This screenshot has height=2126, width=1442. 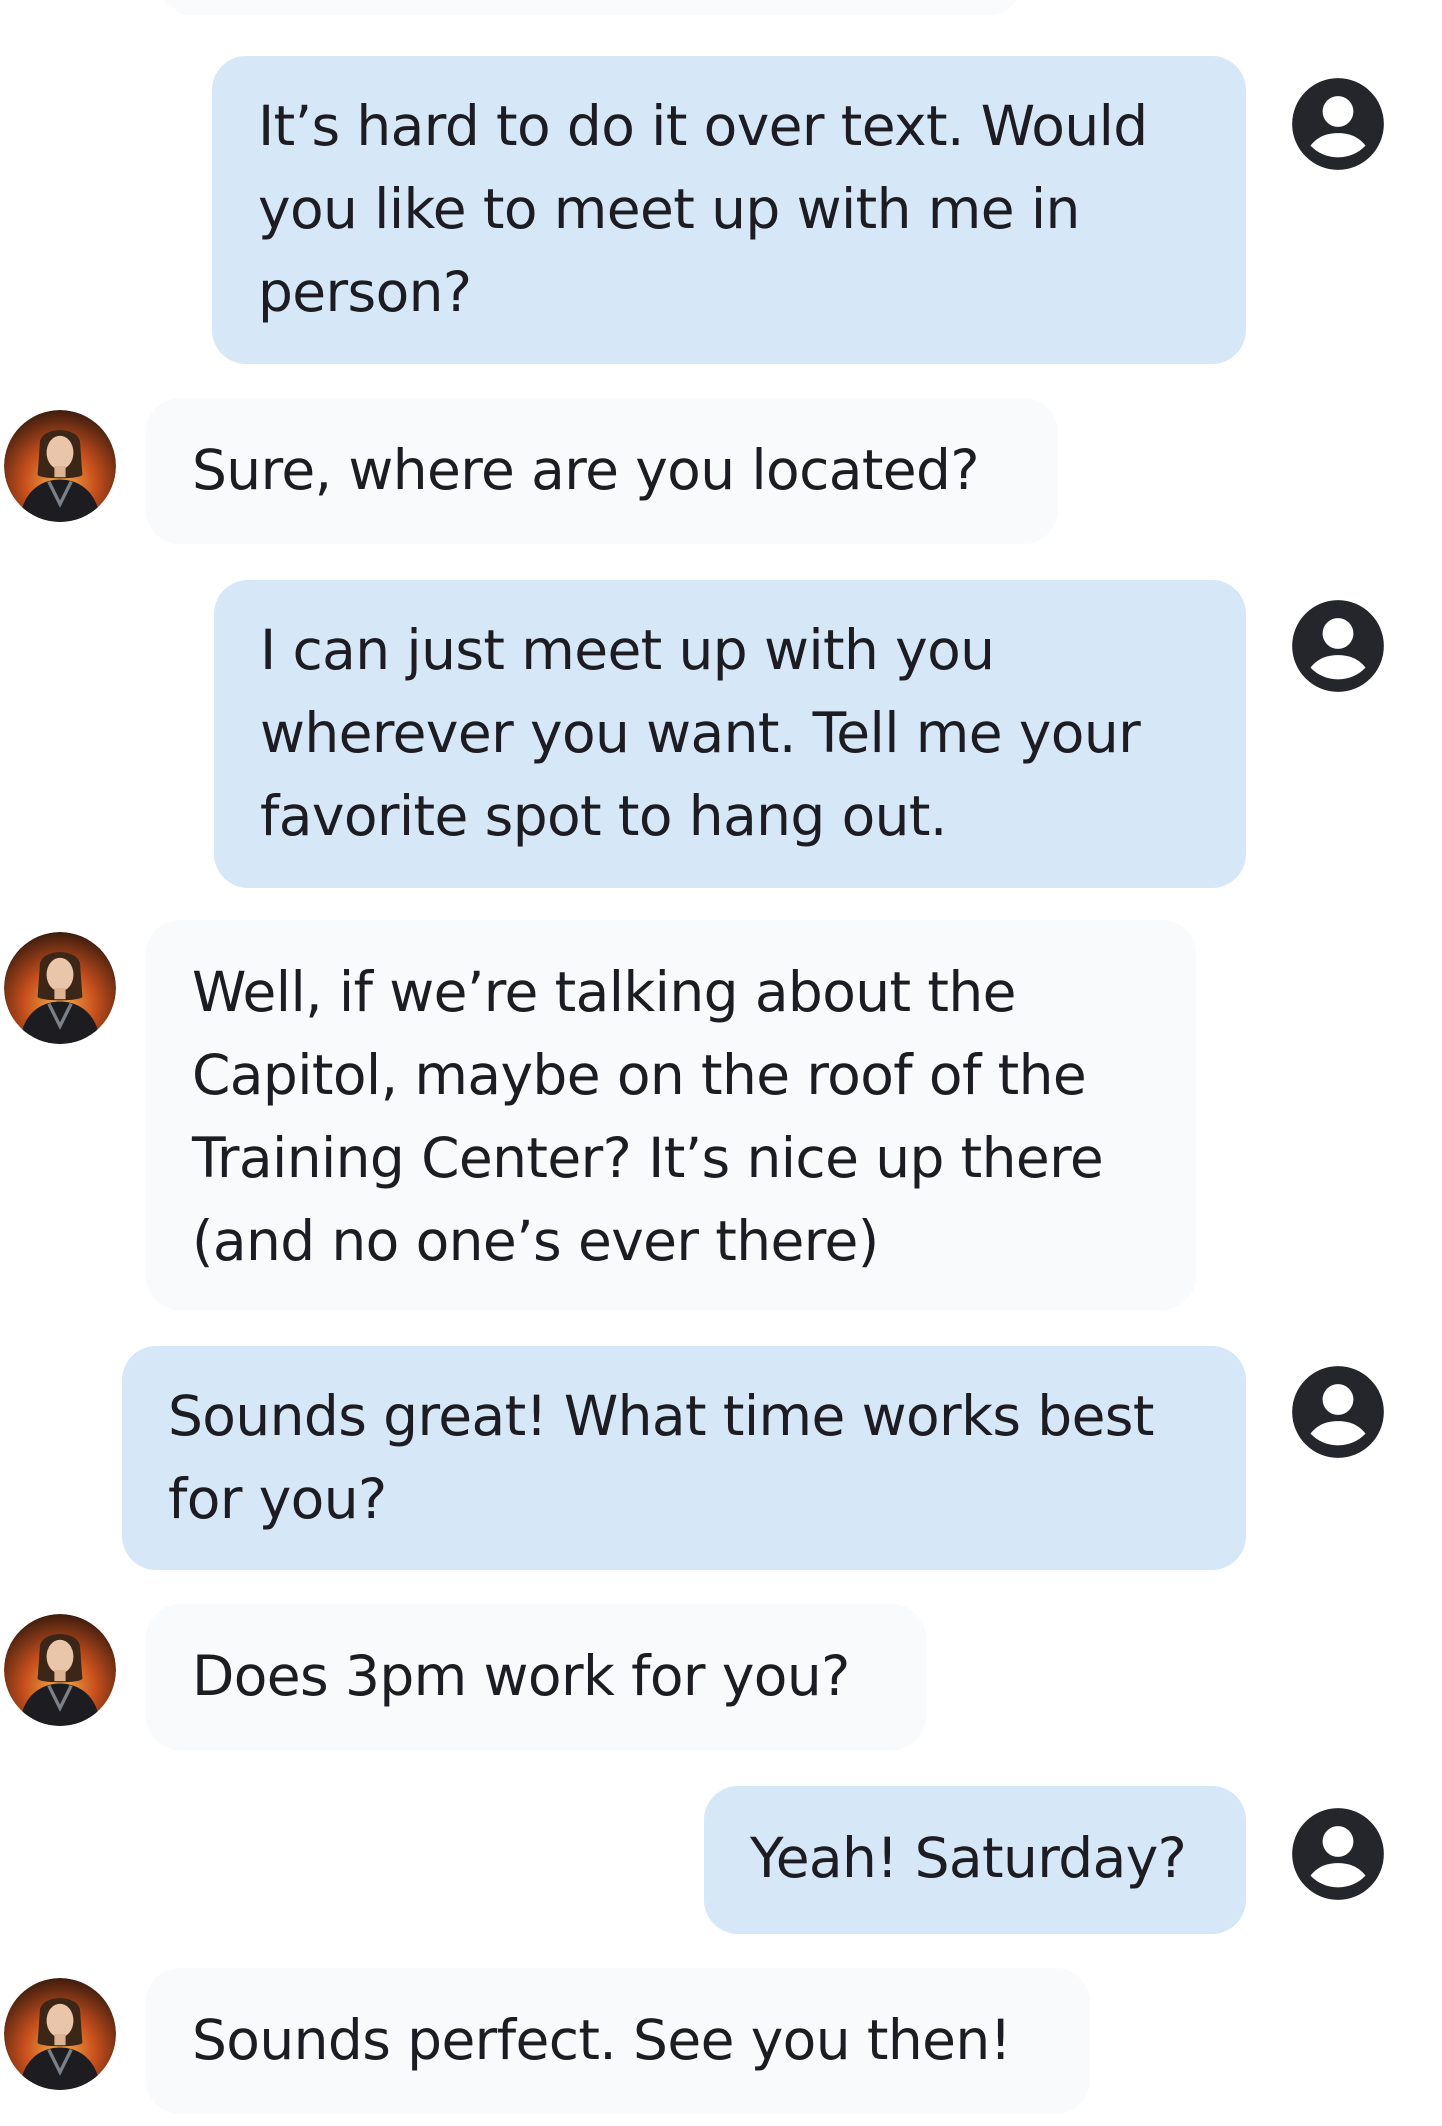 What do you see at coordinates (521, 1676) in the screenshot?
I see `message-text: Does 3pm work for you?` at bounding box center [521, 1676].